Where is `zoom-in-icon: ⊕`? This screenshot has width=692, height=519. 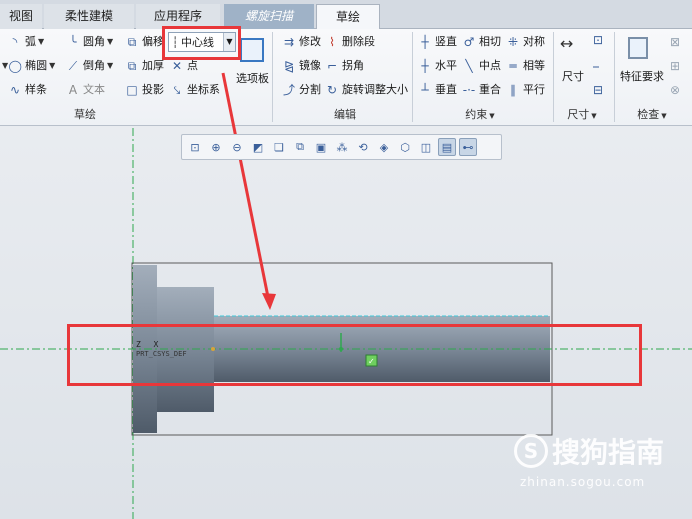 zoom-in-icon: ⊕ is located at coordinates (216, 147).